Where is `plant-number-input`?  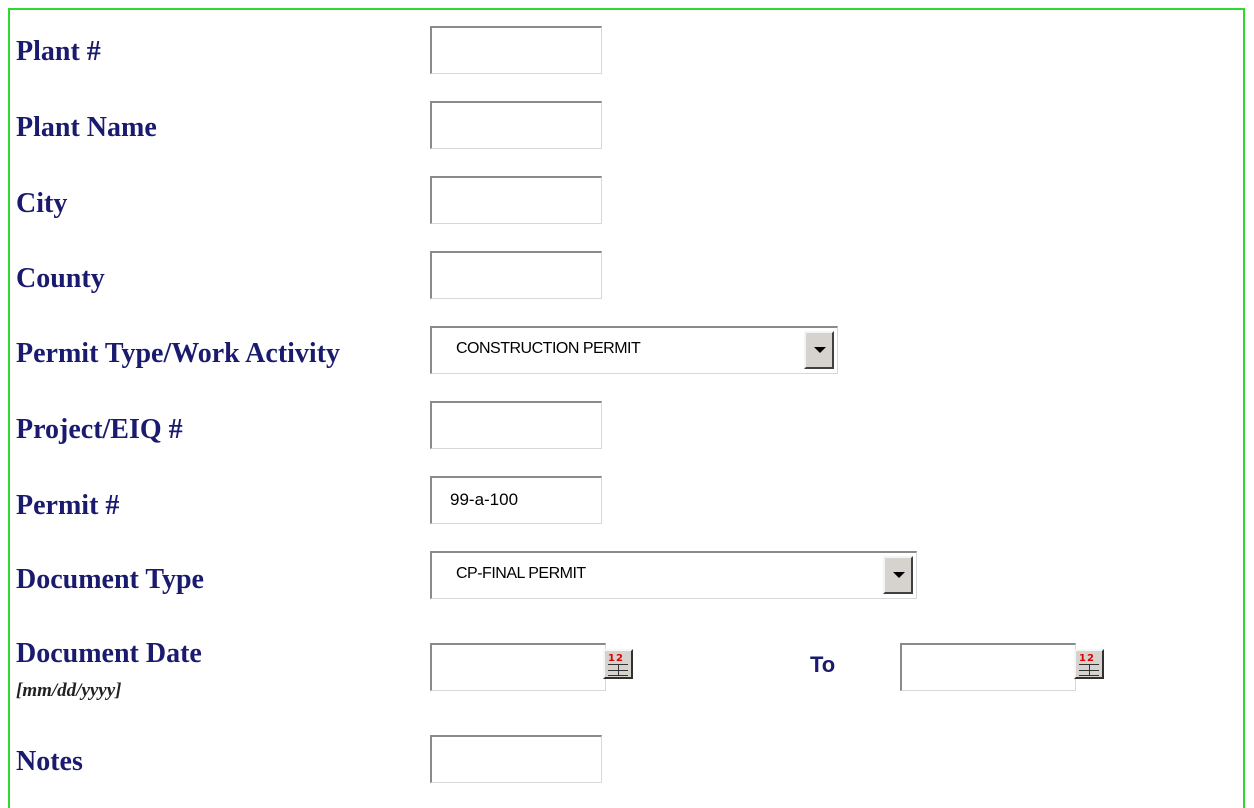
plant-number-input is located at coordinates (516, 50).